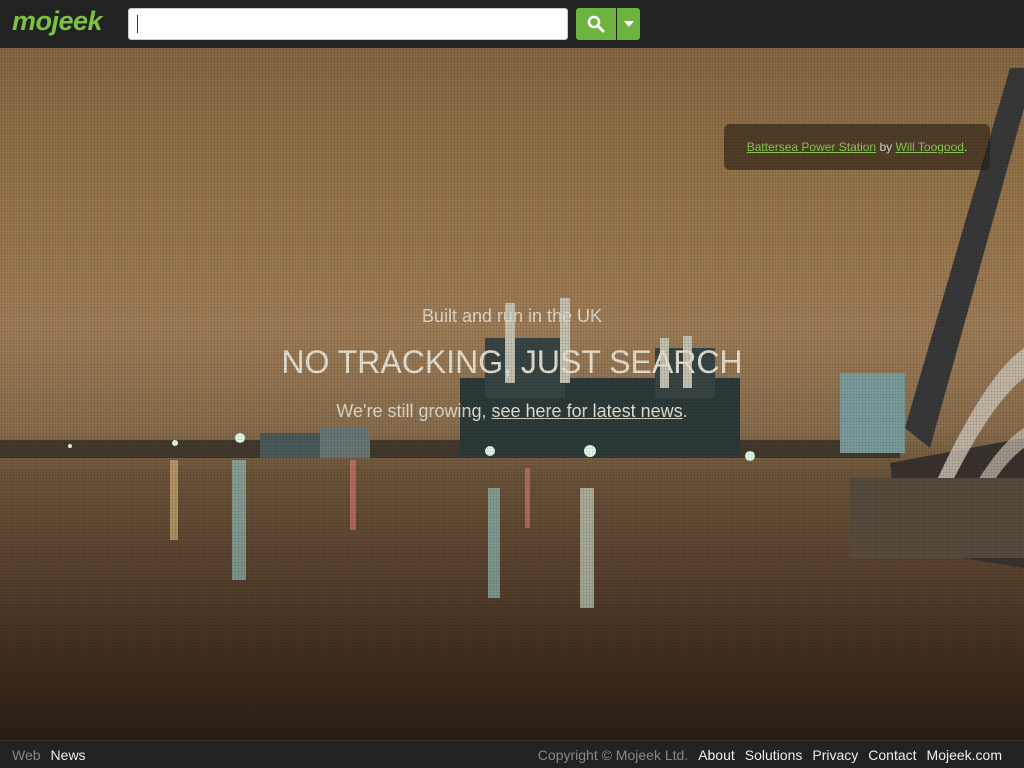  Describe the element at coordinates (929, 147) in the screenshot. I see `photo-author-link: Will Toogood` at that location.